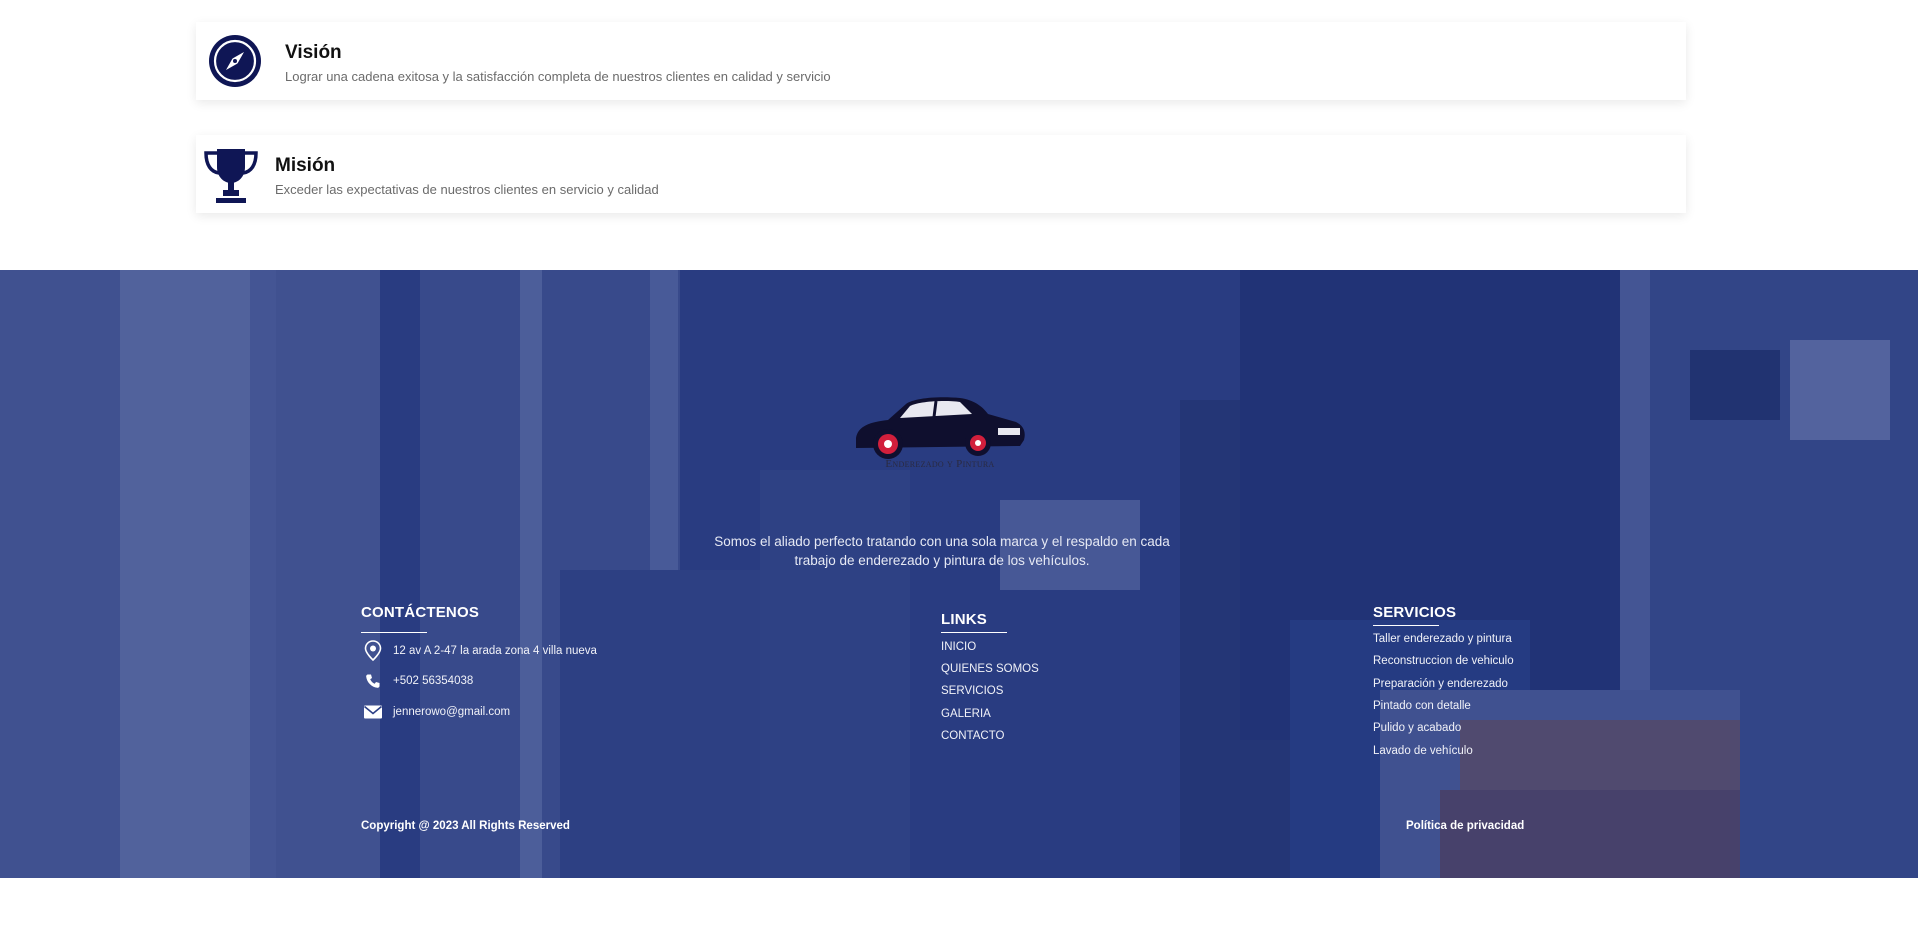  What do you see at coordinates (235, 63) in the screenshot?
I see `compass-icon` at bounding box center [235, 63].